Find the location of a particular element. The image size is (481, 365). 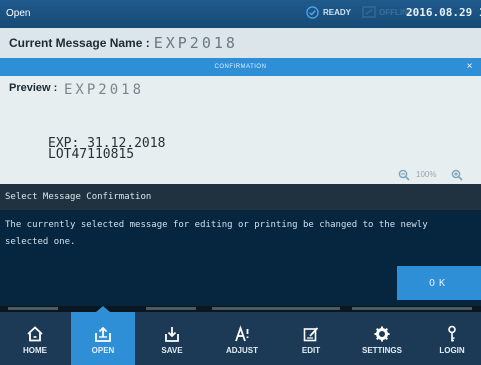

confirmation-title: CONFIRMATION is located at coordinates (240, 67).